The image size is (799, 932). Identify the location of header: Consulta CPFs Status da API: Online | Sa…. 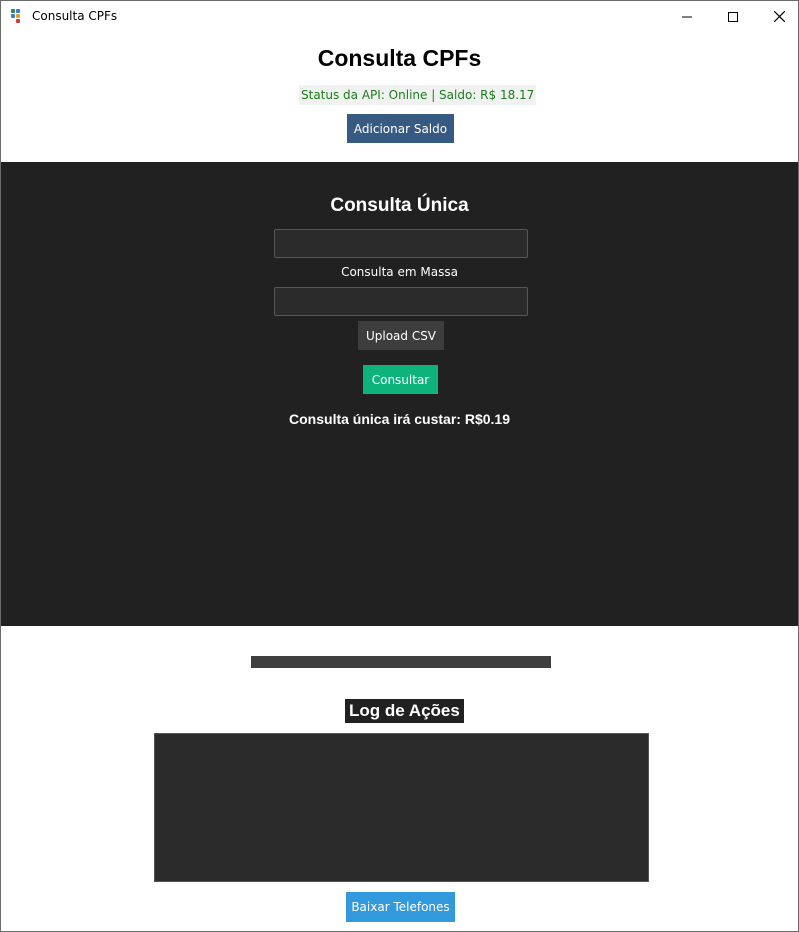
(399, 97).